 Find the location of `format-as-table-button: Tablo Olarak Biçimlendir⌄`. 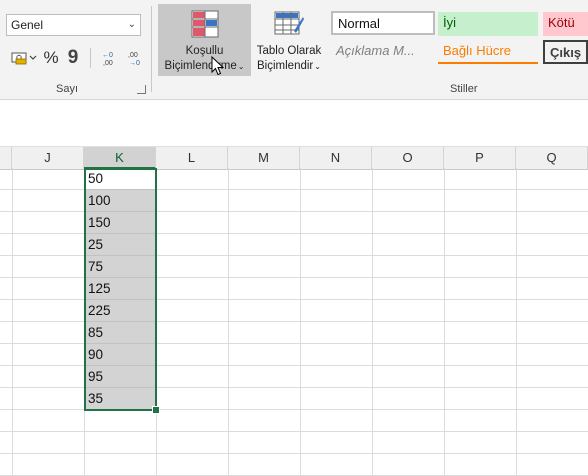

format-as-table-button: Tablo Olarak Biçimlendir⌄ is located at coordinates (289, 40).